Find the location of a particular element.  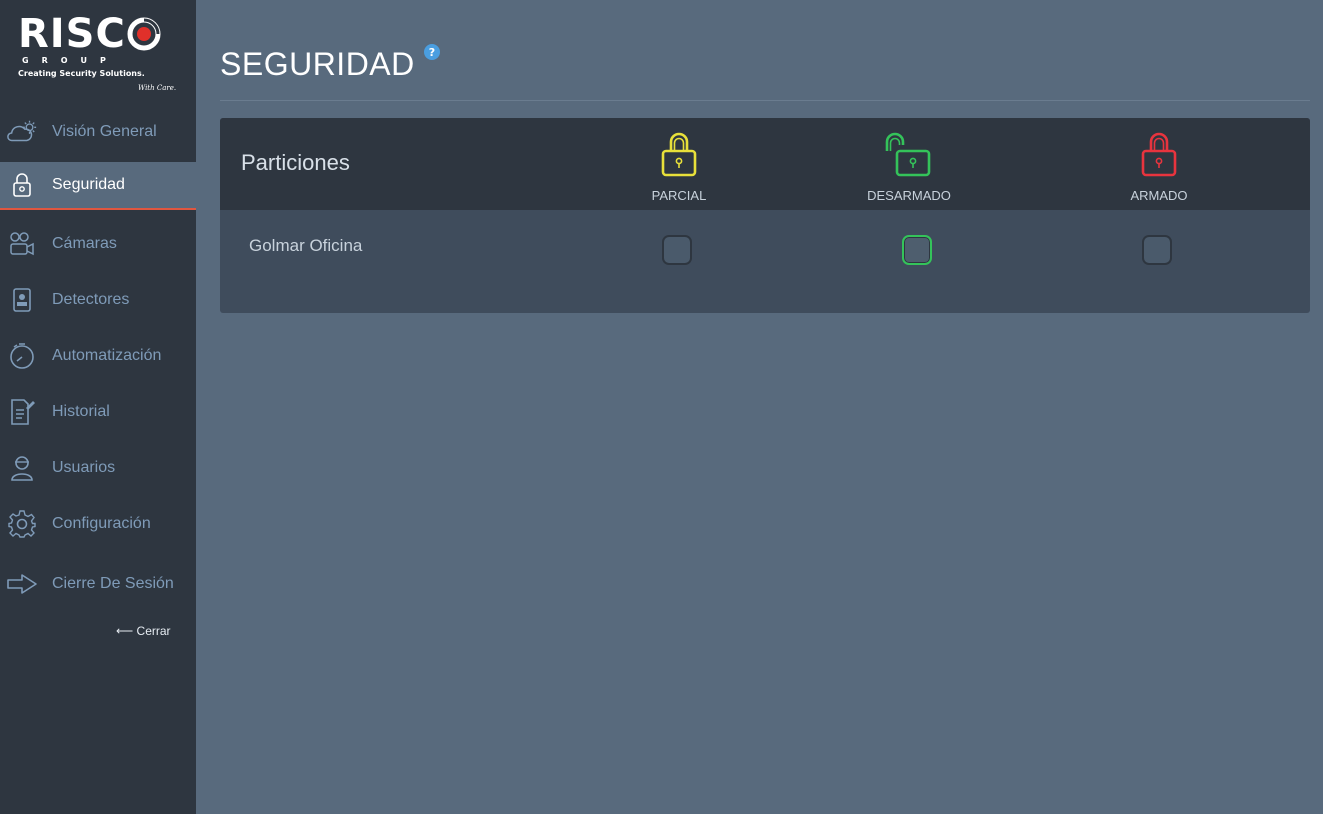

user-icon is located at coordinates (22, 468).